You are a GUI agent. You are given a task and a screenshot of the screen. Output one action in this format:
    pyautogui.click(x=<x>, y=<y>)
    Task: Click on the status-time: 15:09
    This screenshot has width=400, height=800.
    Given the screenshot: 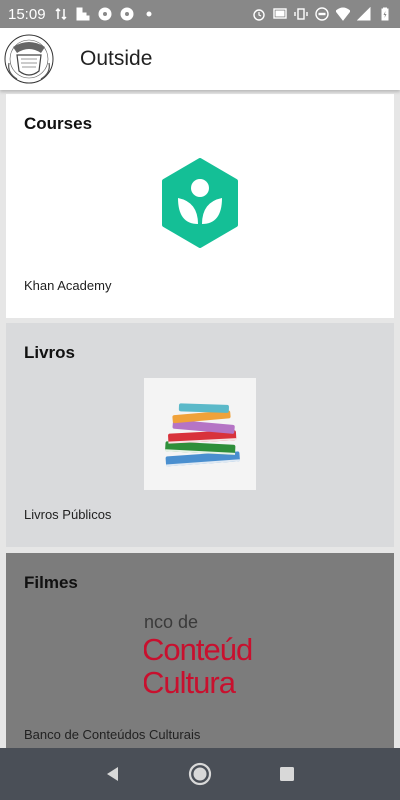 What is the action you would take?
    pyautogui.click(x=27, y=14)
    